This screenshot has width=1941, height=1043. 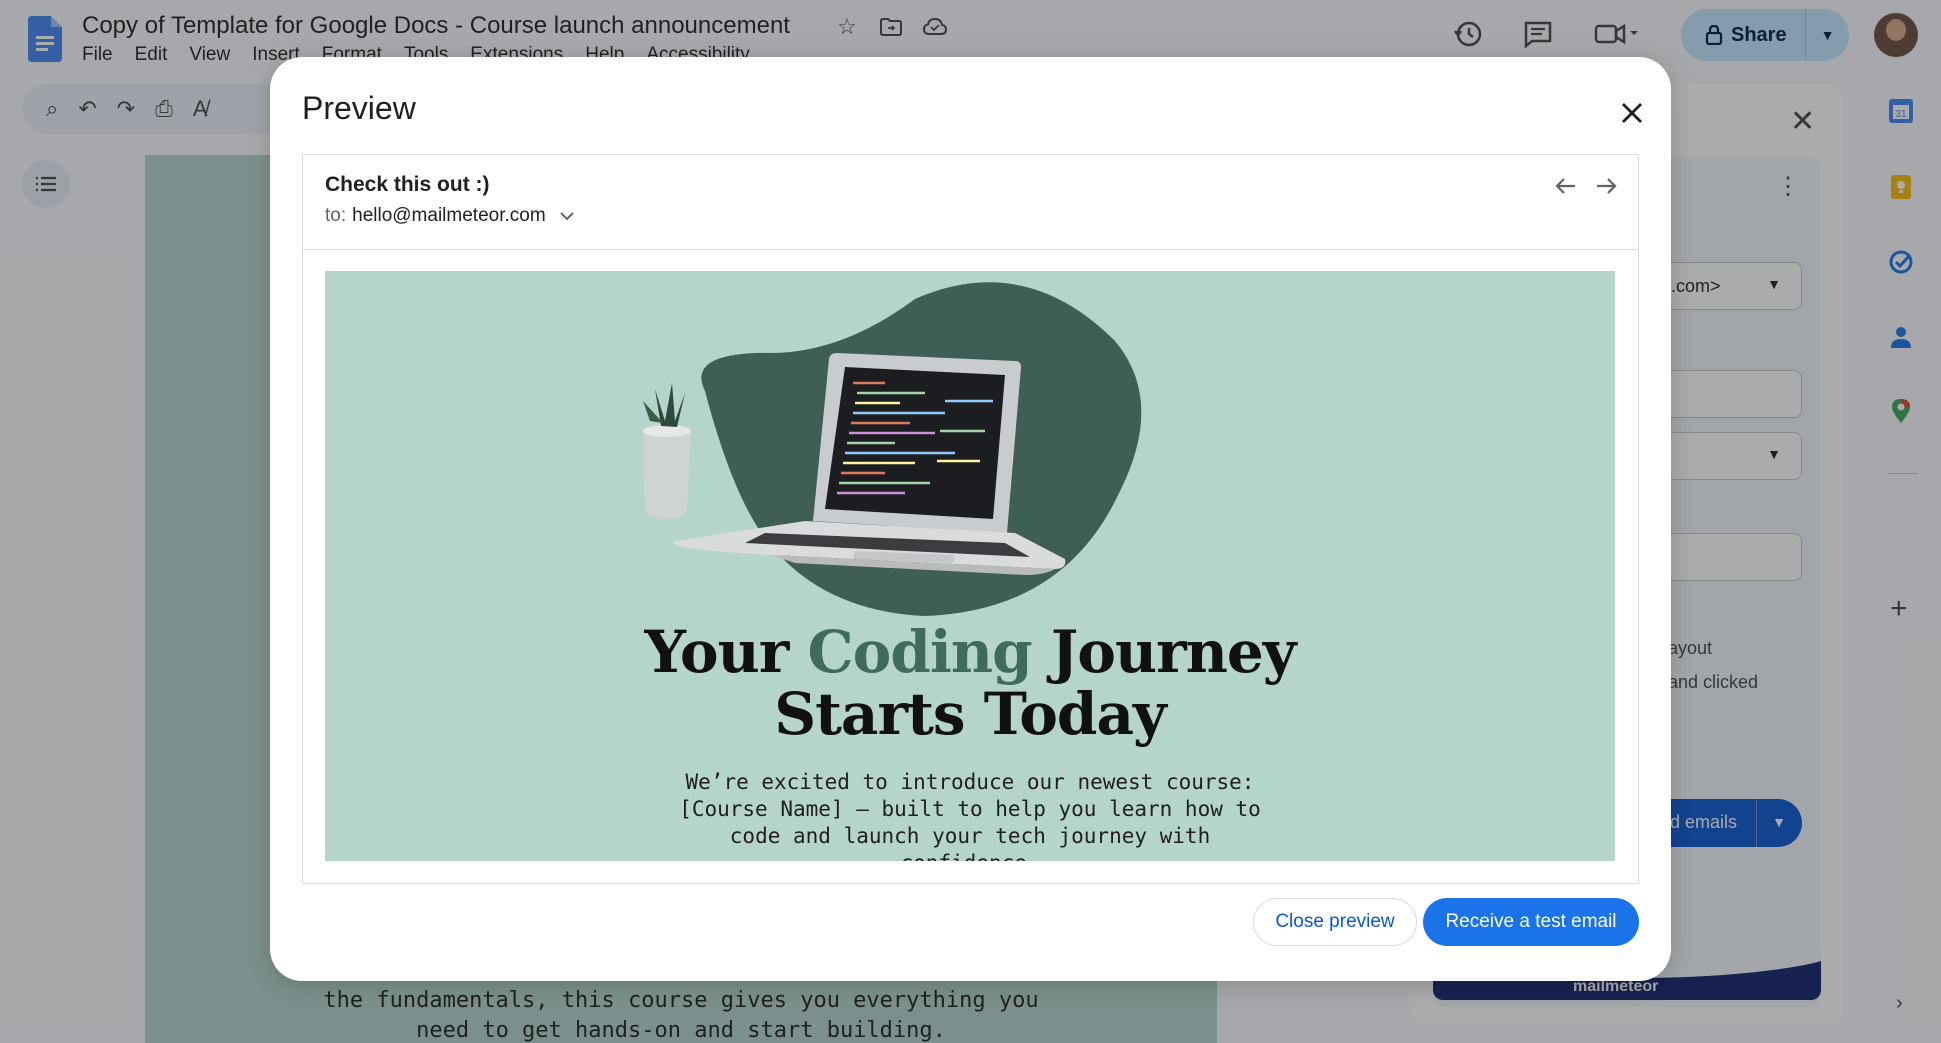 I want to click on close-icon, so click(x=1632, y=113).